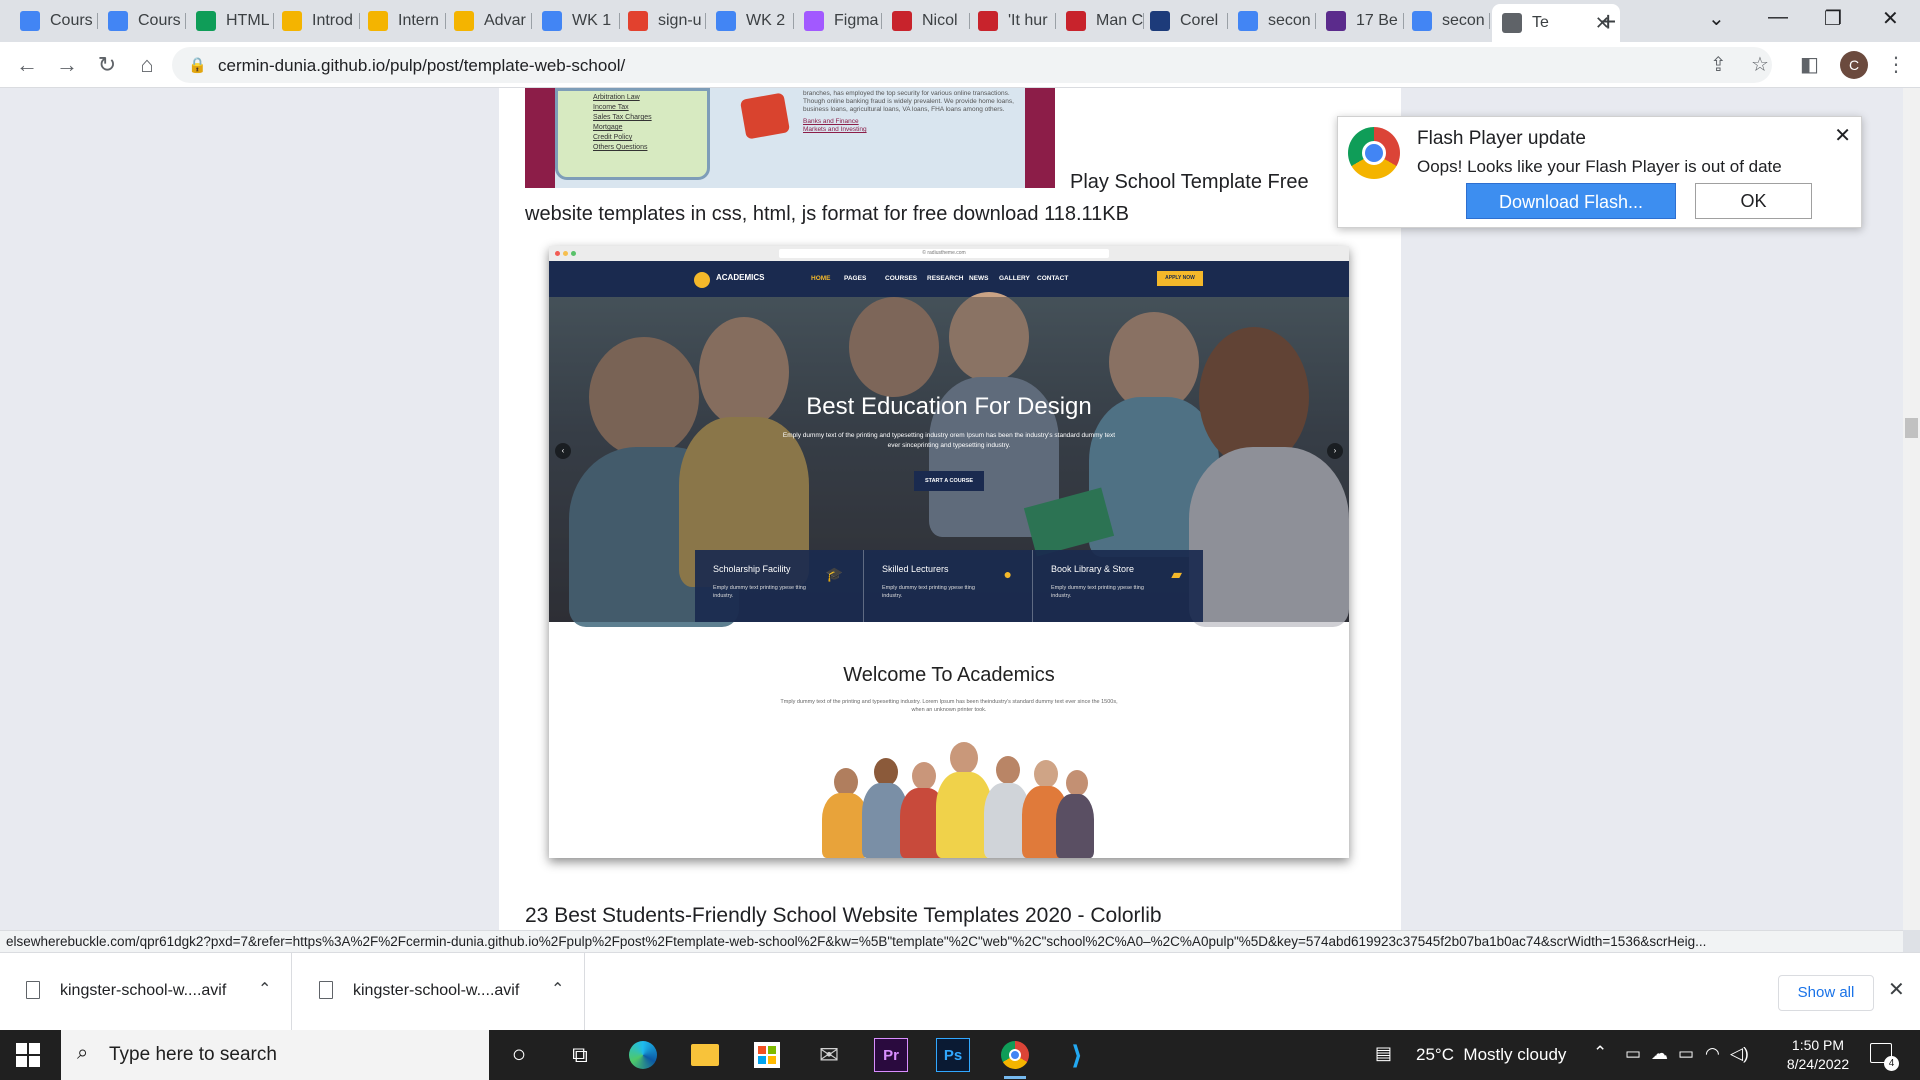 The image size is (1920, 1080). I want to click on page-scrollbar, so click(1911, 509).